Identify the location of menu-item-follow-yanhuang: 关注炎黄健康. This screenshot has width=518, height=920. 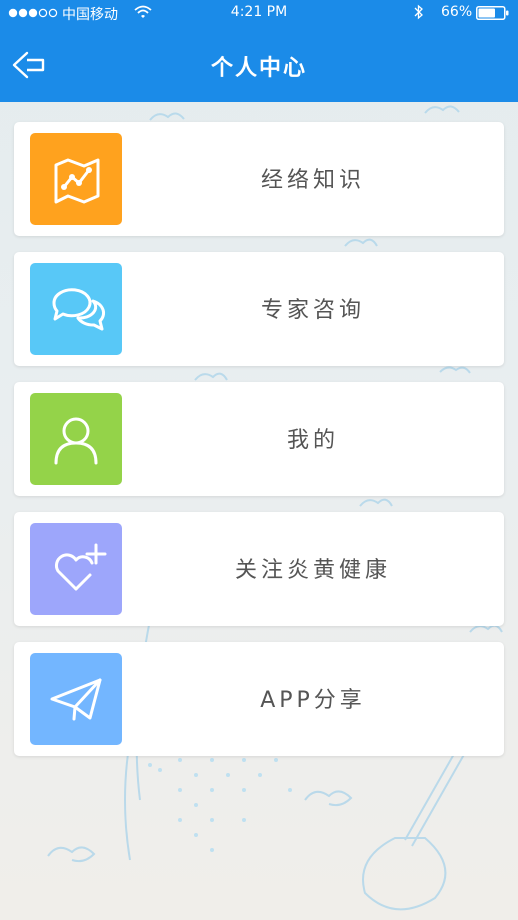
(259, 569).